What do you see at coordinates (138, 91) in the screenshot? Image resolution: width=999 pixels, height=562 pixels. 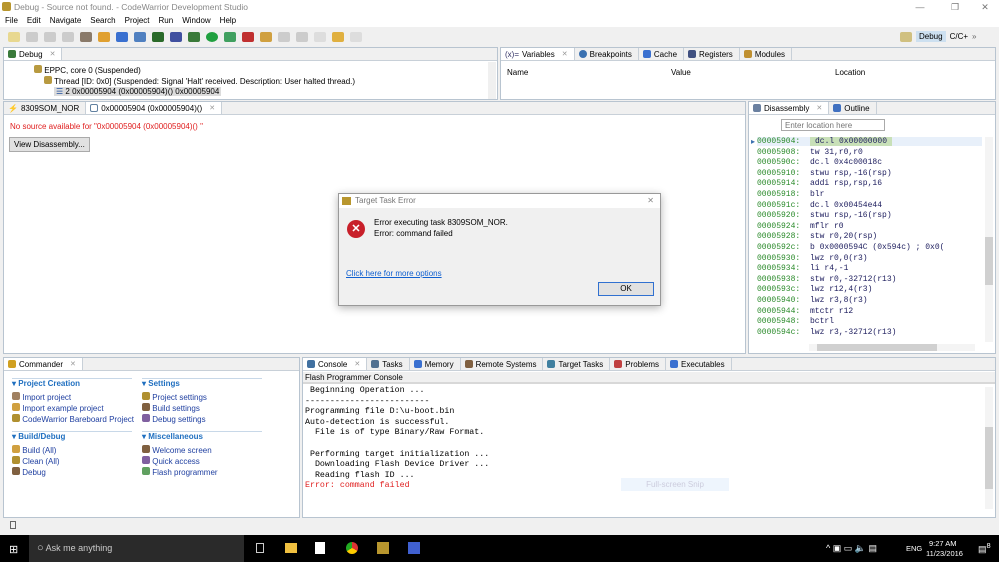 I see `tree-item-frame: ☰ 2 0x00005904 (0x00005904)() 0x00005904` at bounding box center [138, 91].